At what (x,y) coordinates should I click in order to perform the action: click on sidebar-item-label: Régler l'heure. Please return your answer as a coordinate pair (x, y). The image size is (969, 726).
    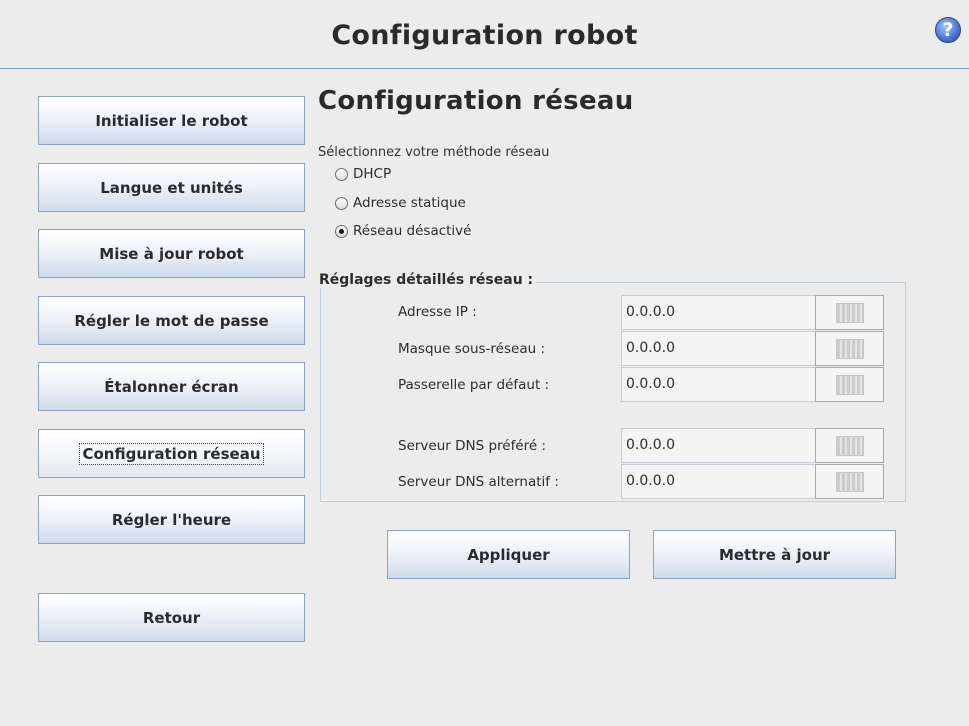
    Looking at the image, I should click on (171, 519).